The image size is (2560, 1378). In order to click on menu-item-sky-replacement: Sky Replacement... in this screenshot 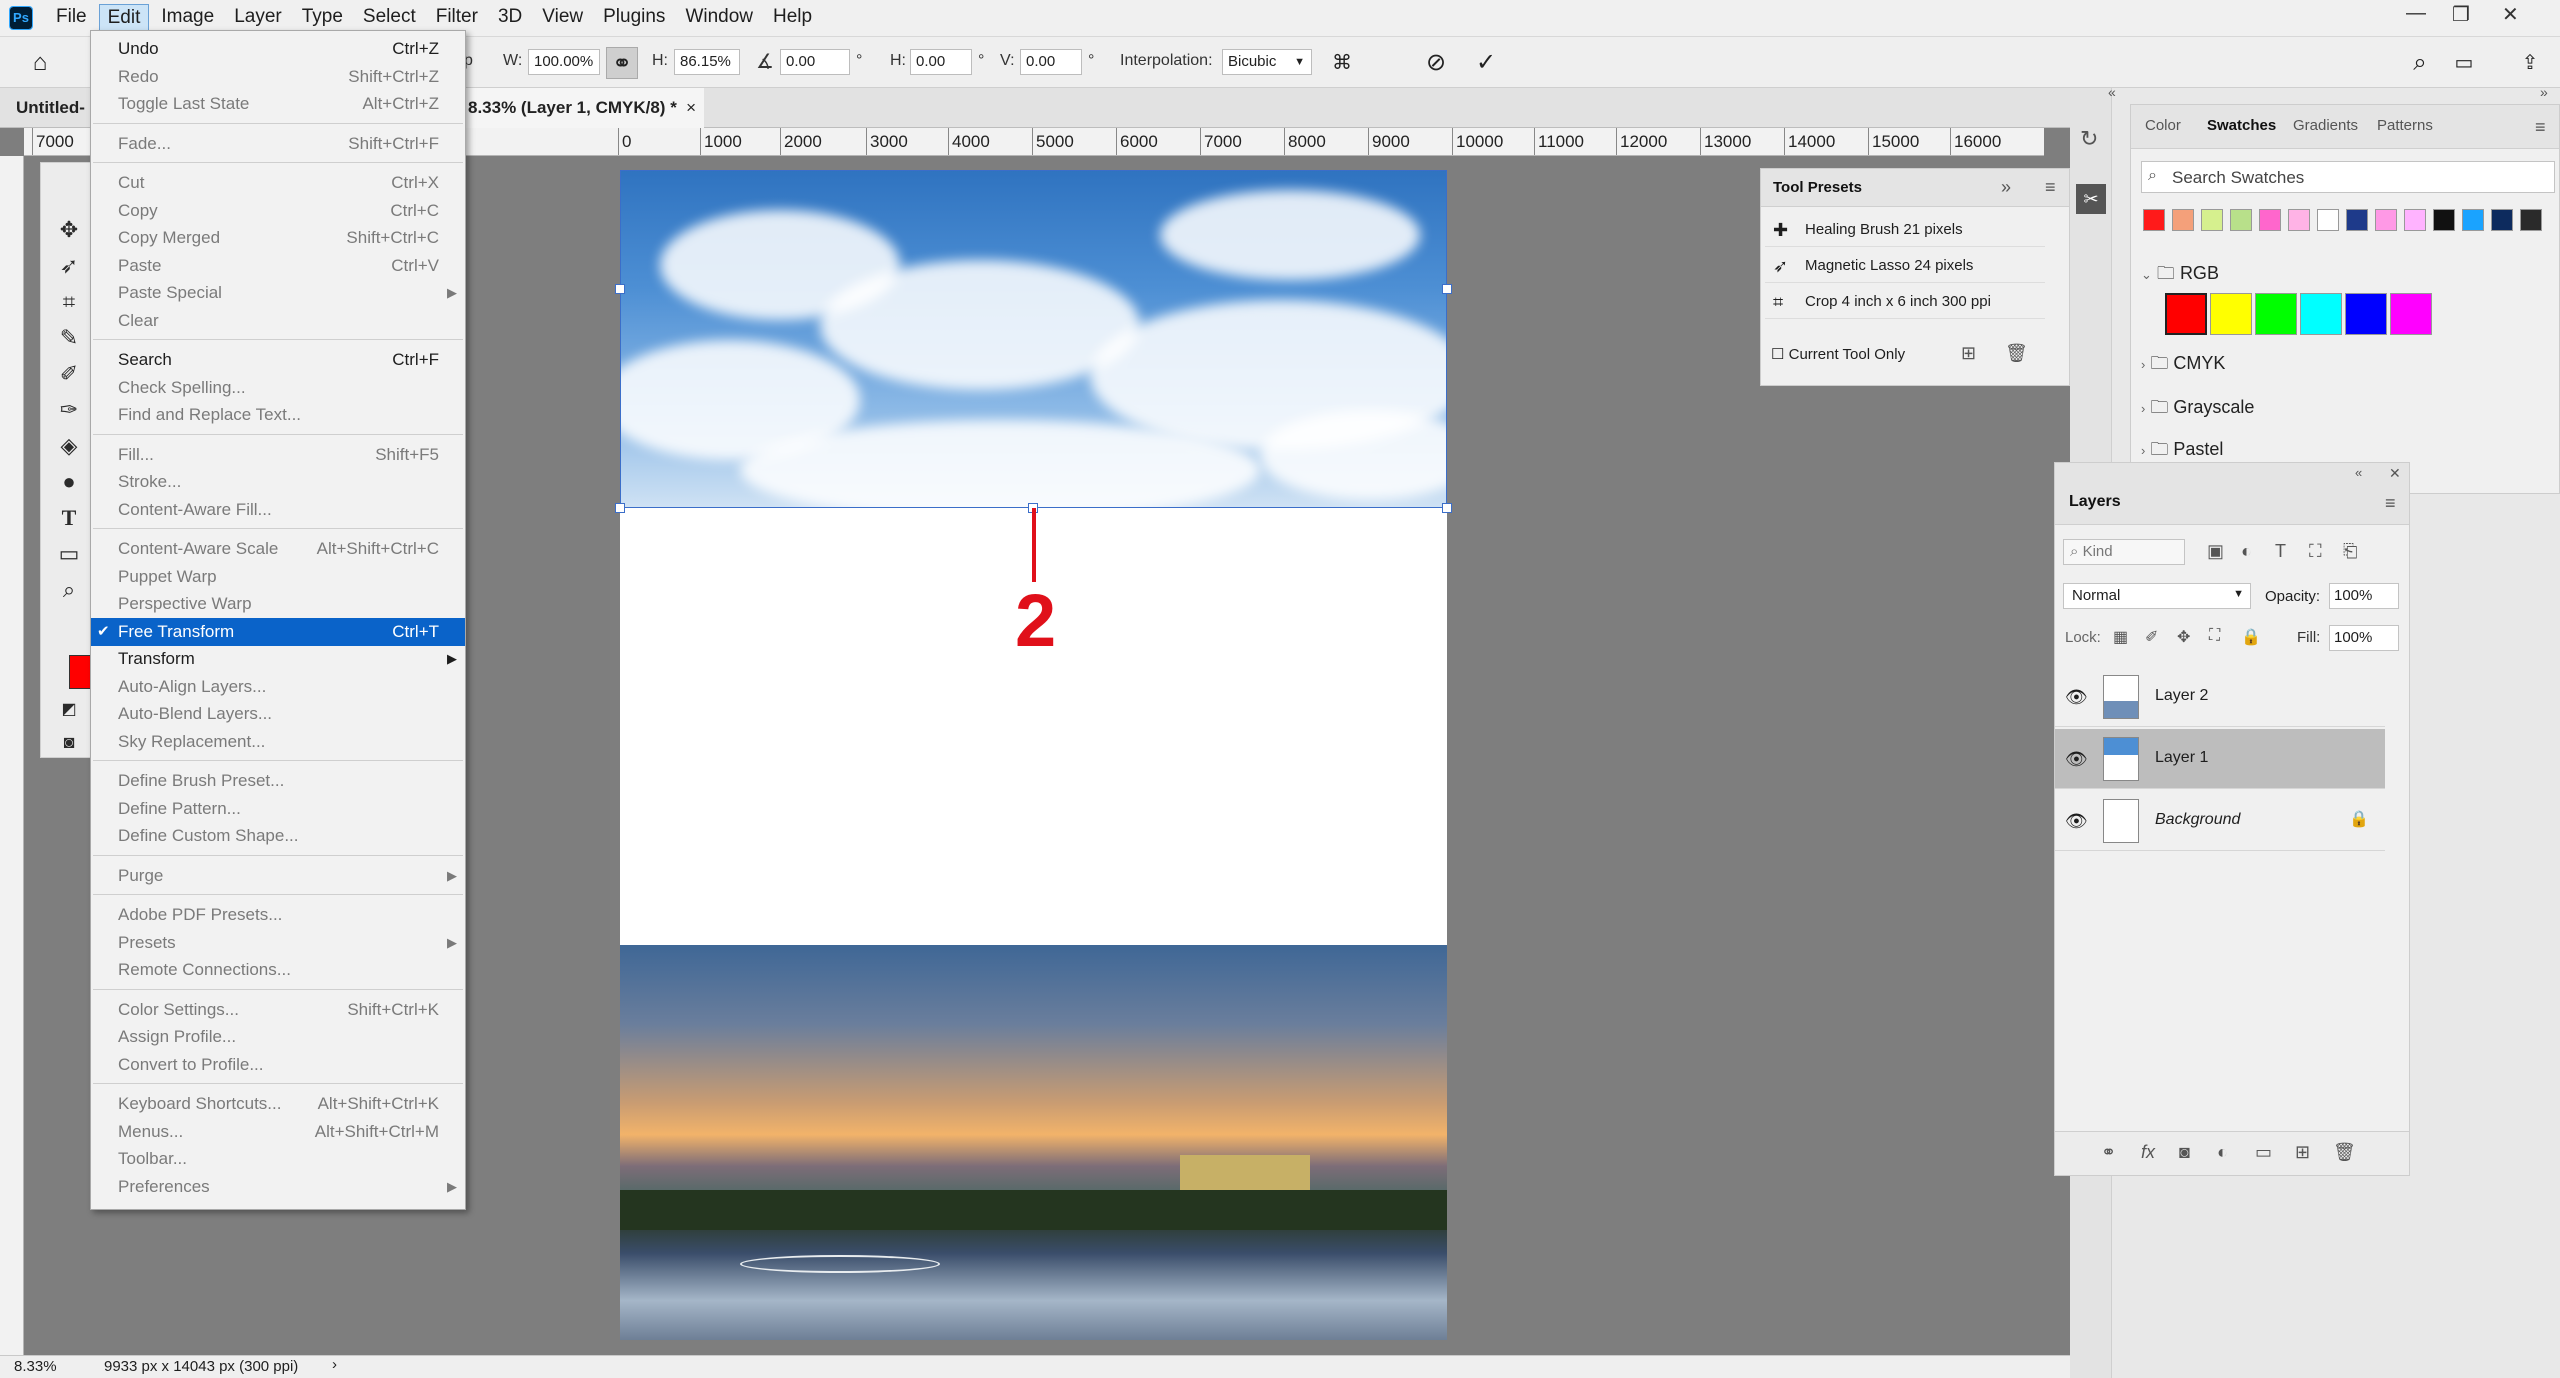, I will do `click(278, 742)`.